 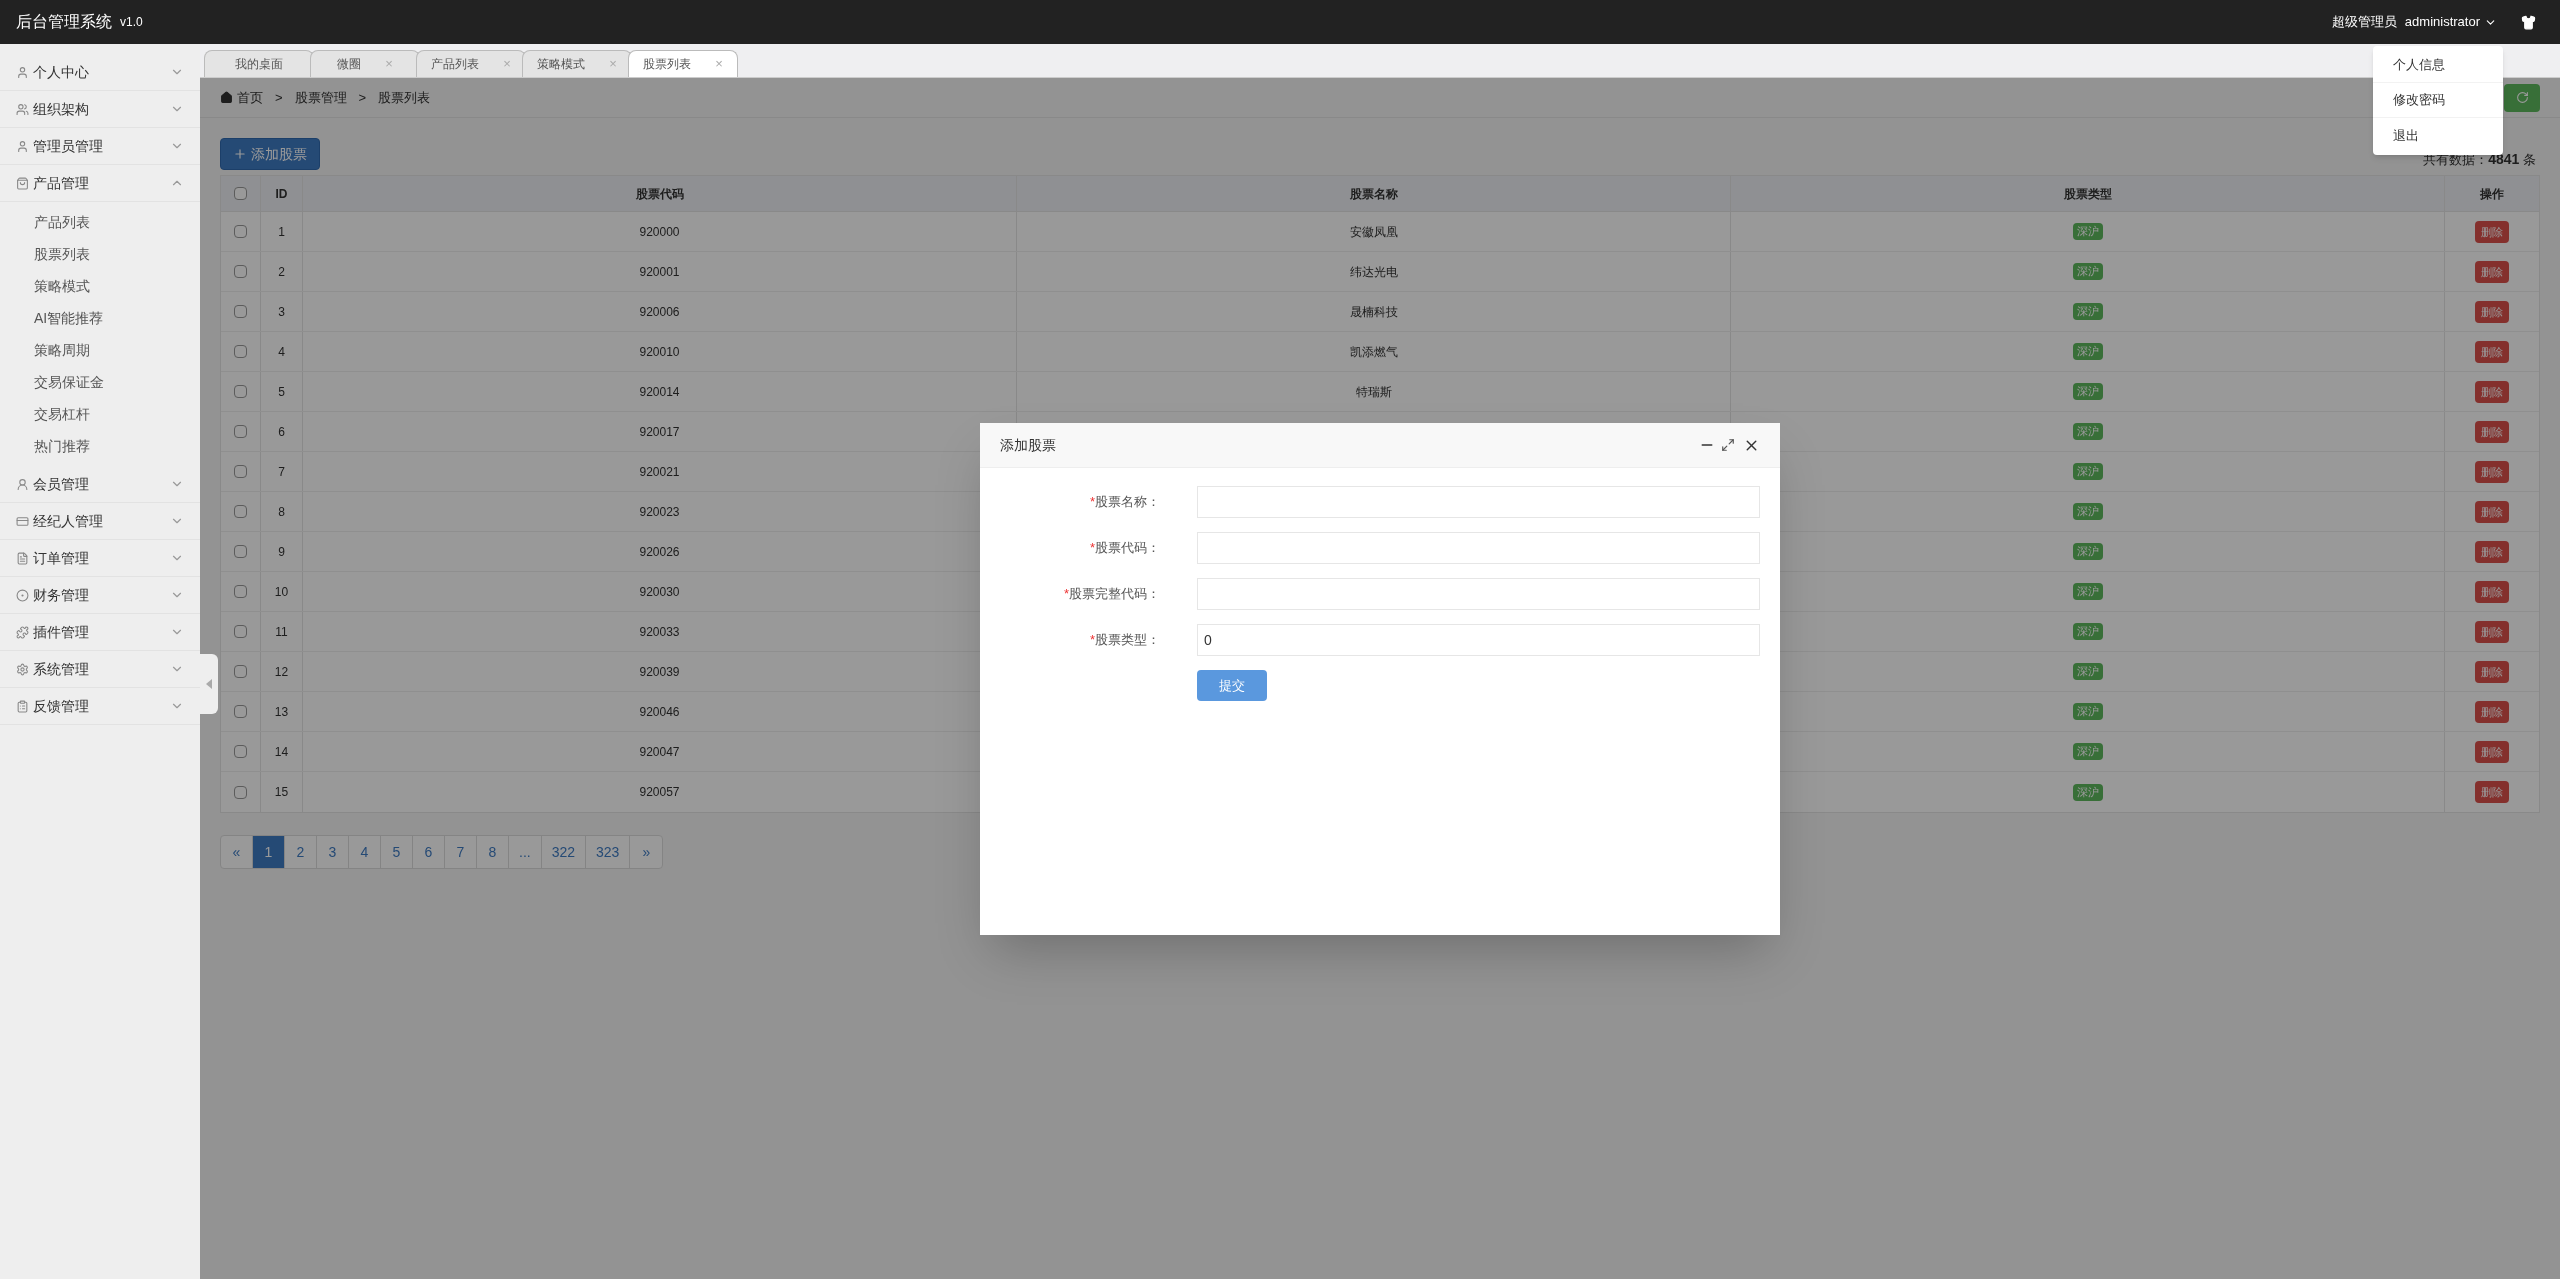 I want to click on collapse-handle, so click(x=209, y=684).